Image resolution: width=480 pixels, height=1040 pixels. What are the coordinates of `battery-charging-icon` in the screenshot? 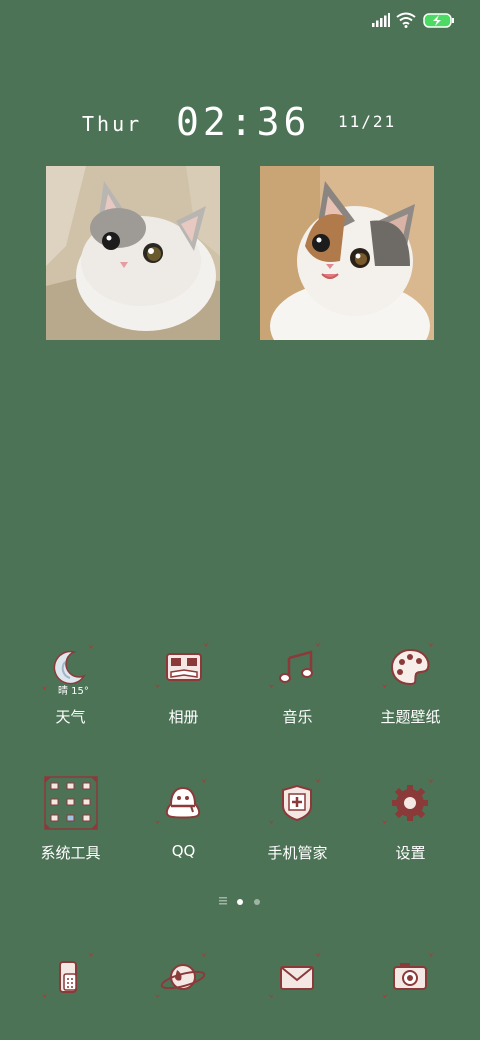 It's located at (438, 20).